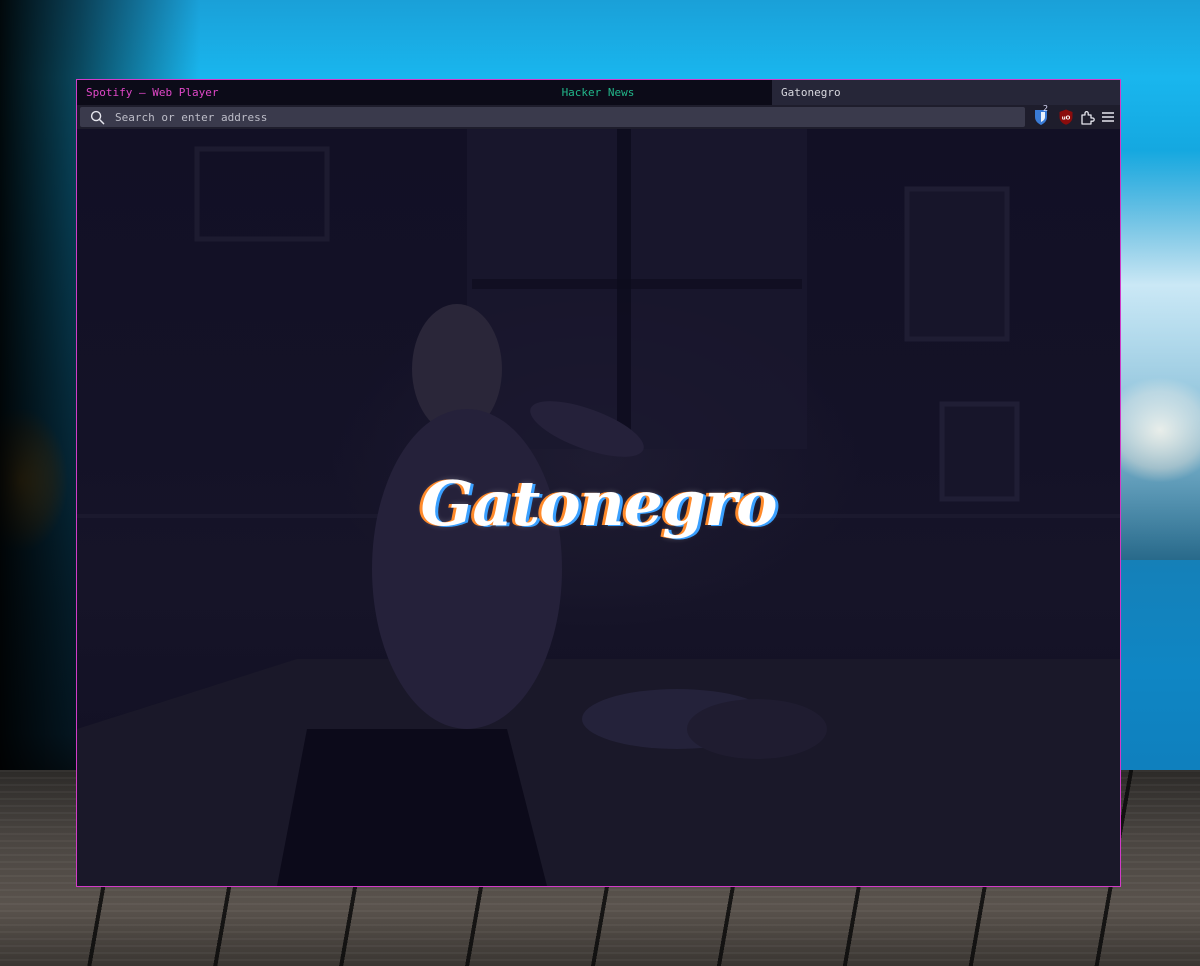 The height and width of the screenshot is (966, 1200). I want to click on tab-hacker-news: Hacker News, so click(598, 92).